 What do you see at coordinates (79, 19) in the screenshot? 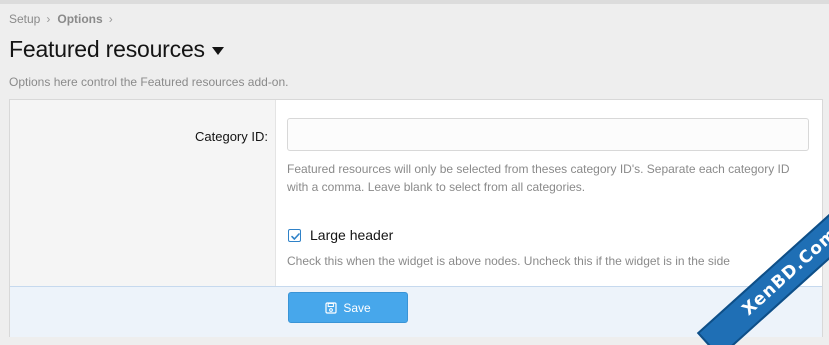
I see `breadcrumb-options: Options` at bounding box center [79, 19].